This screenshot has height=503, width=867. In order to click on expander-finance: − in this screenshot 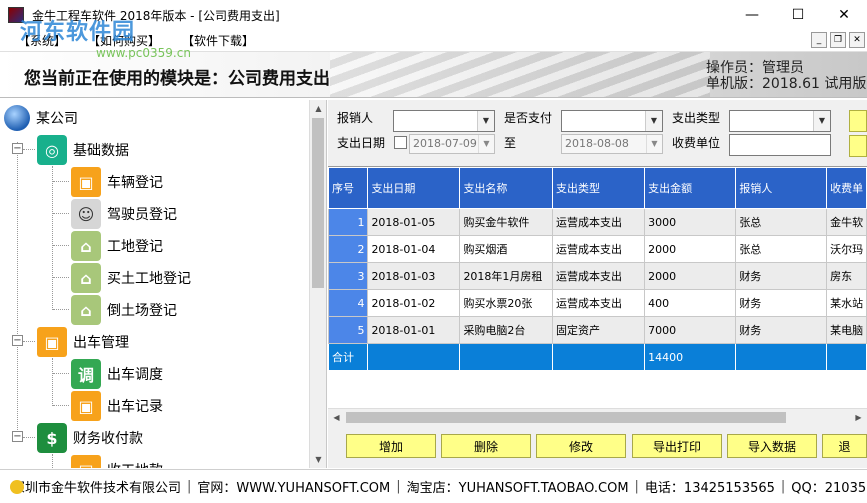, I will do `click(17, 436)`.